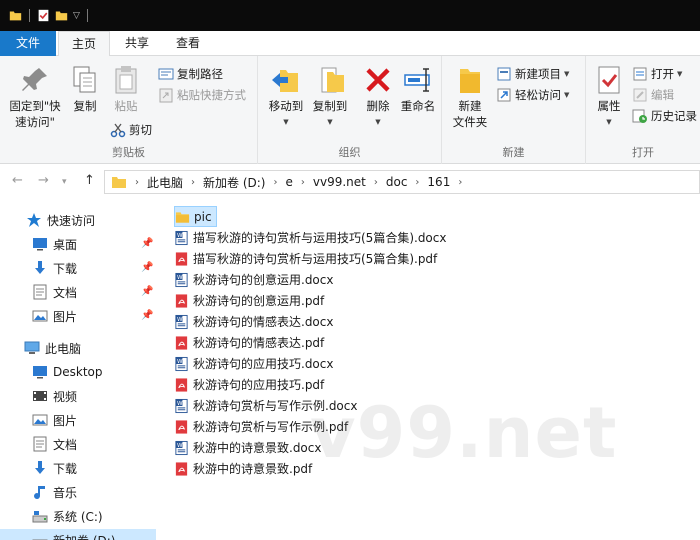 The image size is (700, 540). What do you see at coordinates (664, 116) in the screenshot?
I see `history-button: 历史记录` at bounding box center [664, 116].